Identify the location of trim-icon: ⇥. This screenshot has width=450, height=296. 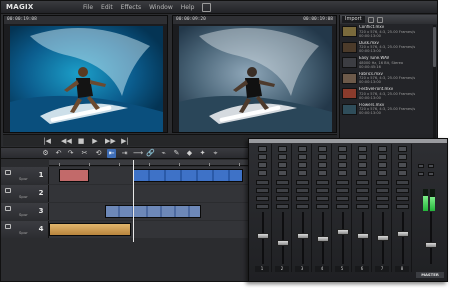
(124, 153).